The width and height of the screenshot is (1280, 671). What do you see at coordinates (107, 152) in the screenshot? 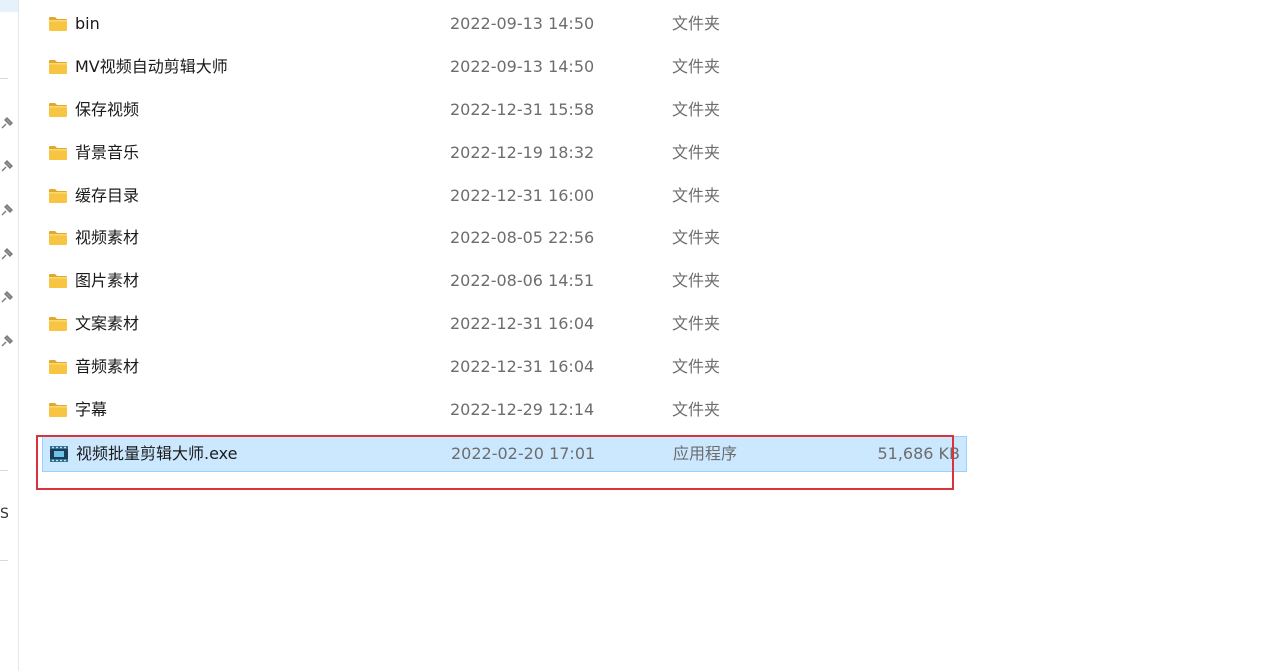
I see `file-name: 背景音乐` at bounding box center [107, 152].